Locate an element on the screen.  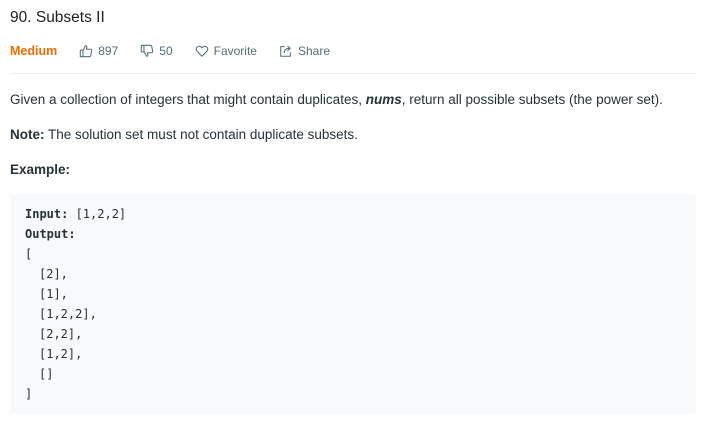
output-open-bracket: [ is located at coordinates (29, 254).